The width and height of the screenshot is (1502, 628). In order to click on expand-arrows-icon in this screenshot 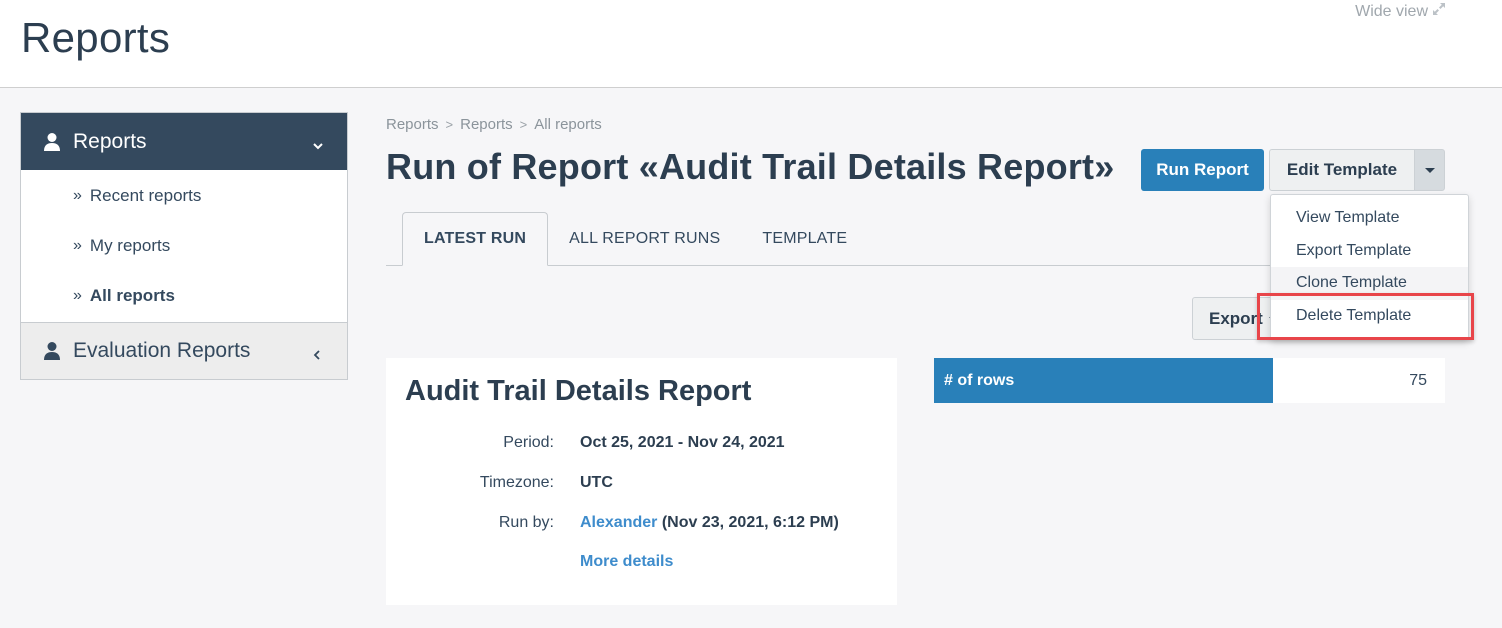, I will do `click(1439, 11)`.